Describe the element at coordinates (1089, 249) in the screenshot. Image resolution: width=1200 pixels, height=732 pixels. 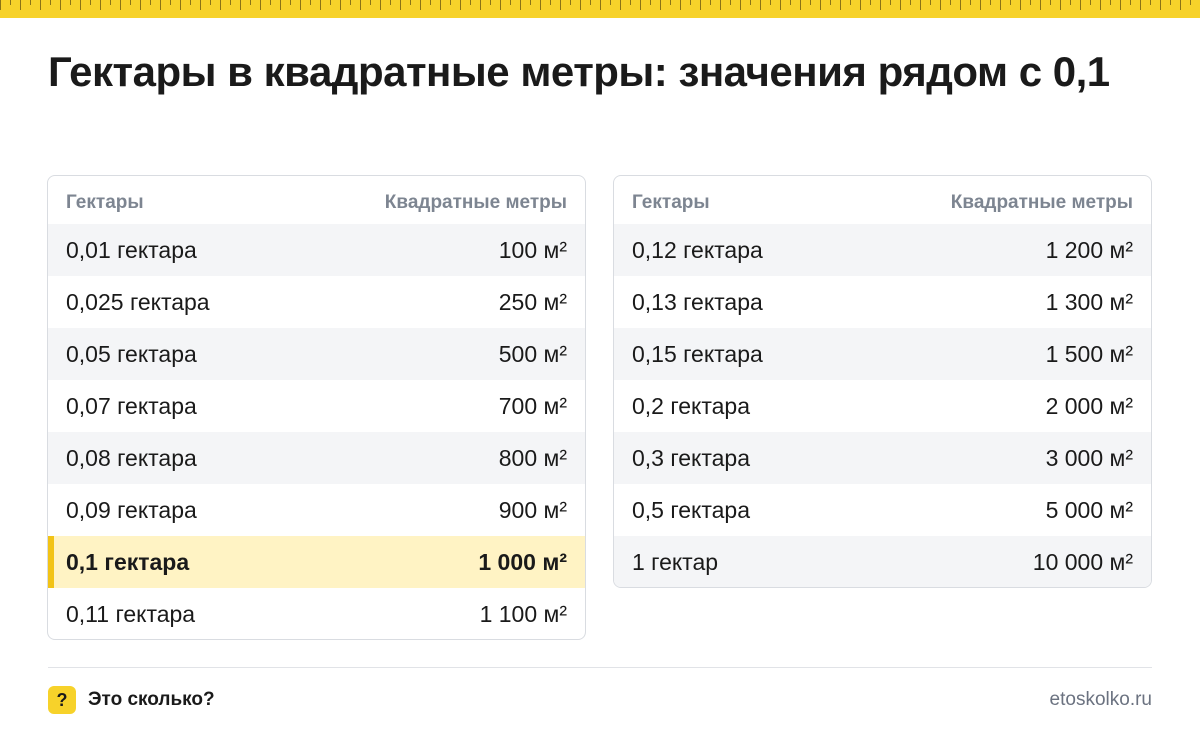
I see `cell-square-meters: 1 200 м²` at that location.